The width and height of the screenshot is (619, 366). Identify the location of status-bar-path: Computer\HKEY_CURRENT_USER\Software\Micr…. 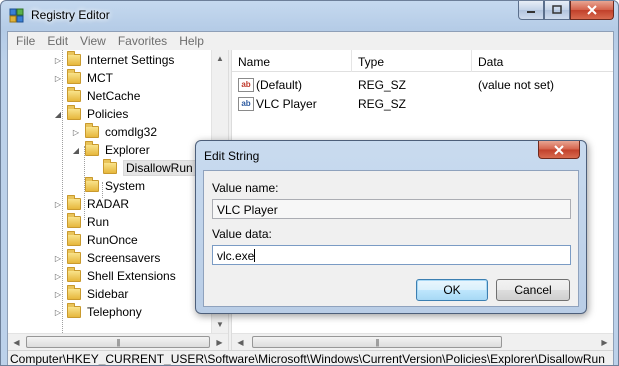
(310, 357).